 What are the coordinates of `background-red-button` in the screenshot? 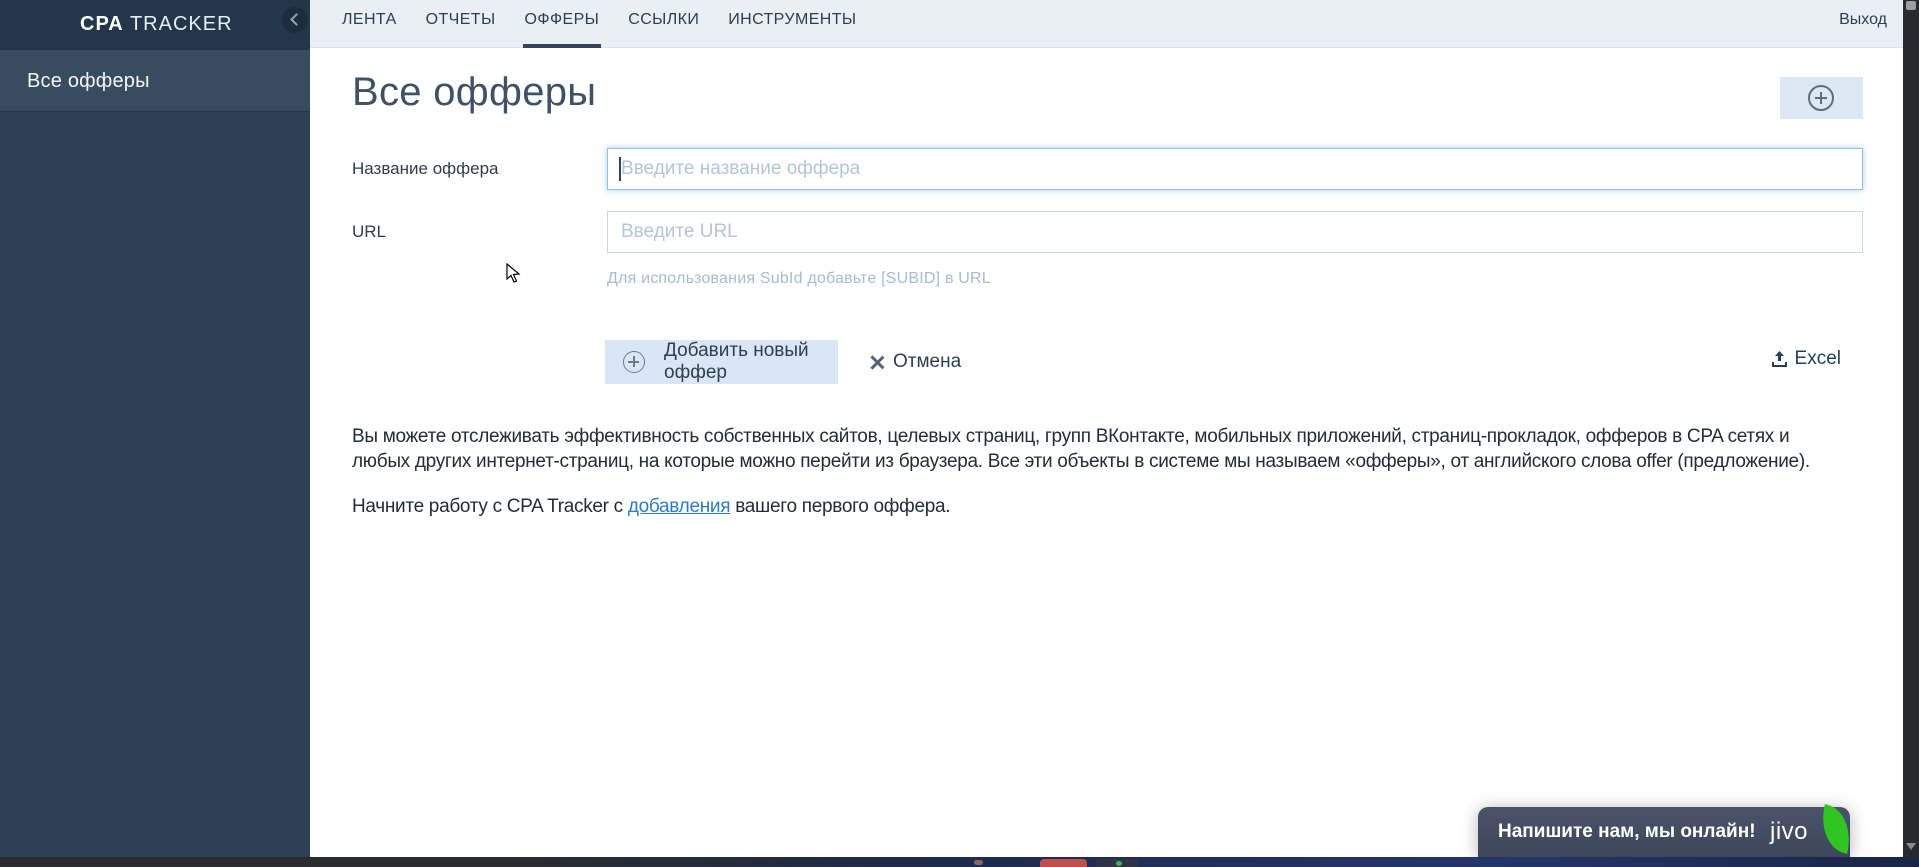 It's located at (1063, 863).